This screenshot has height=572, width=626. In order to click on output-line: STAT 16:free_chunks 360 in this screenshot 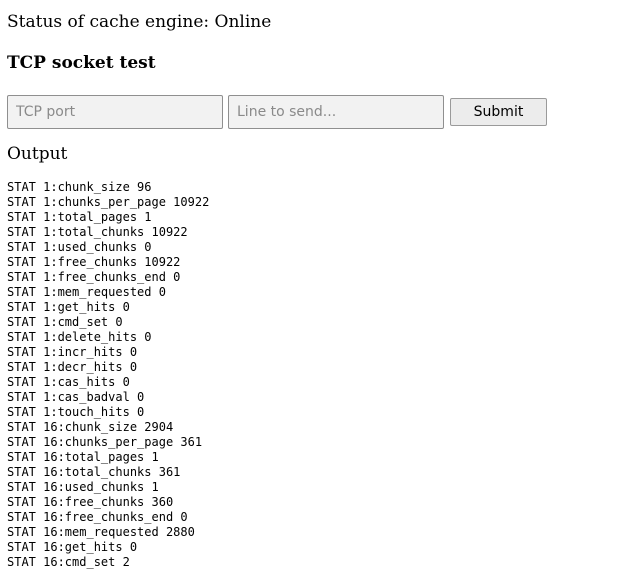, I will do `click(90, 502)`.